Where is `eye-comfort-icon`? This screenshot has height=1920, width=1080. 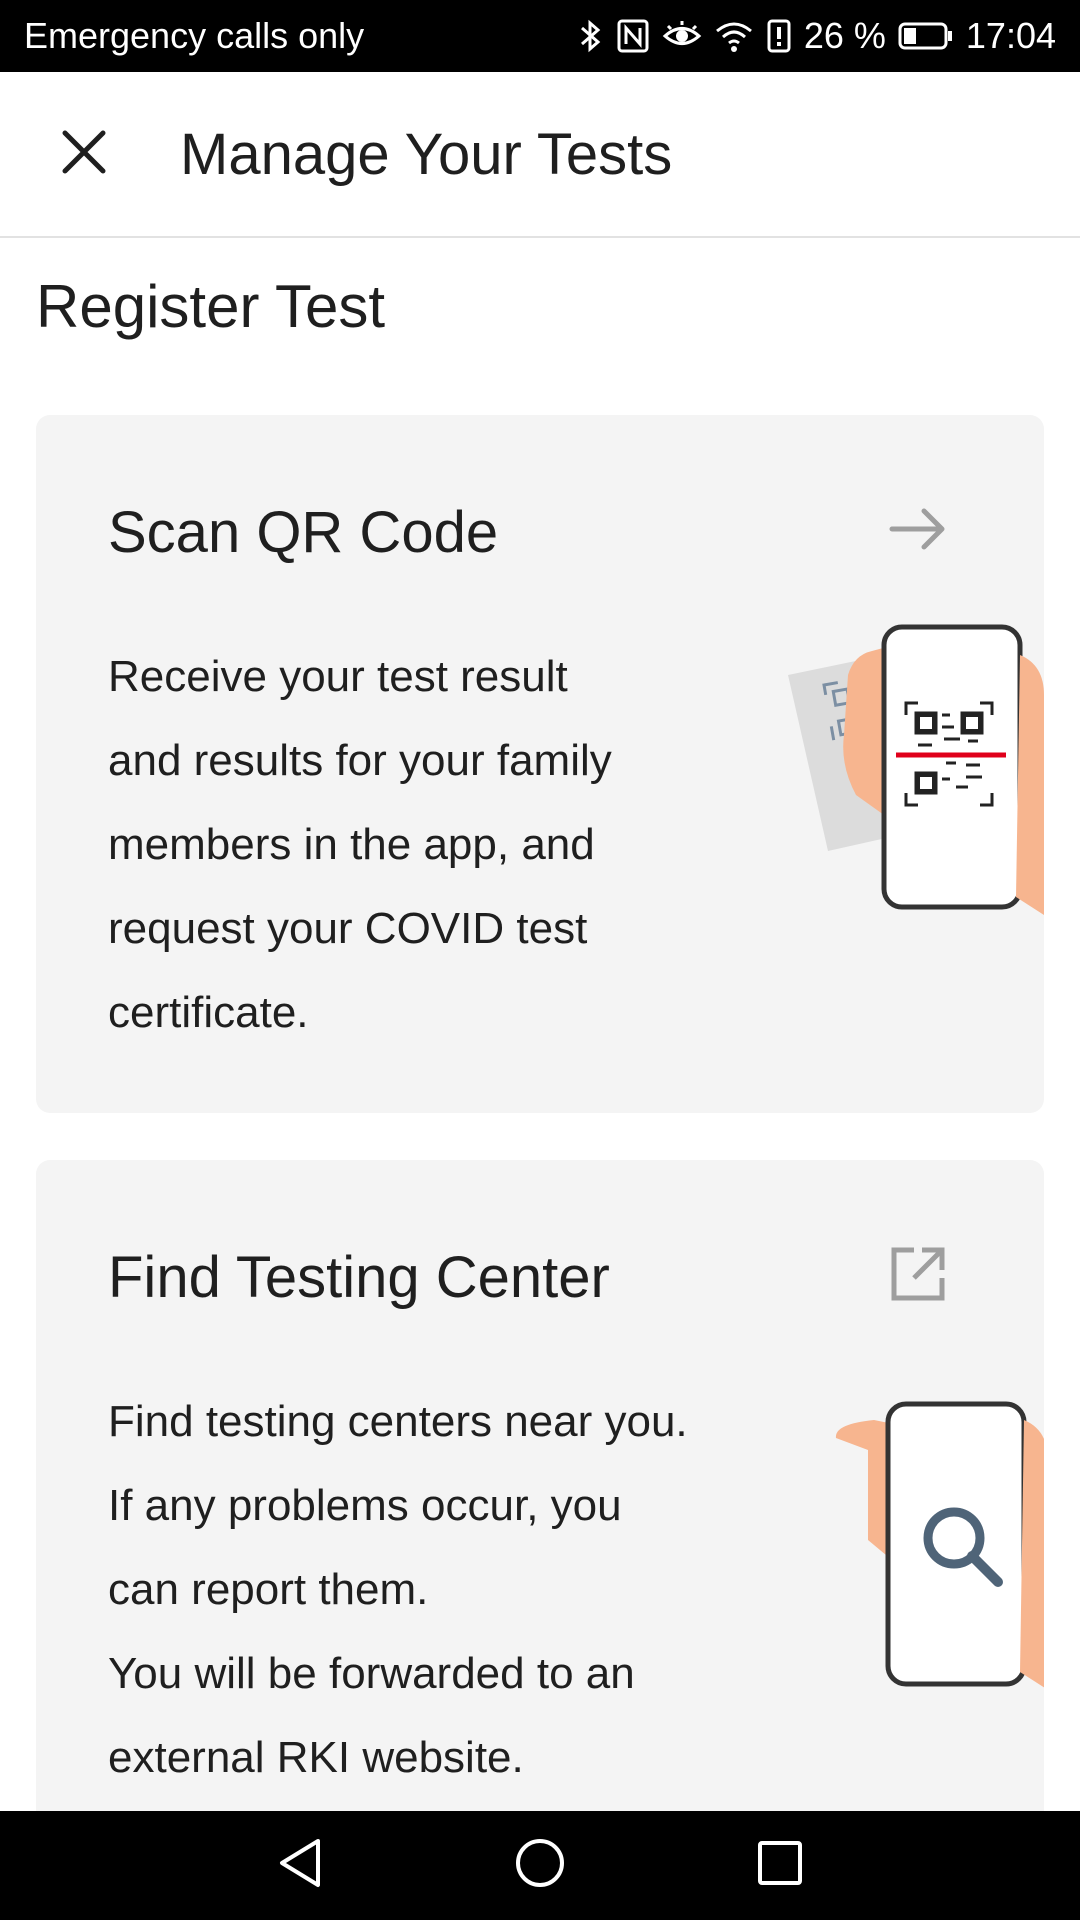 eye-comfort-icon is located at coordinates (682, 36).